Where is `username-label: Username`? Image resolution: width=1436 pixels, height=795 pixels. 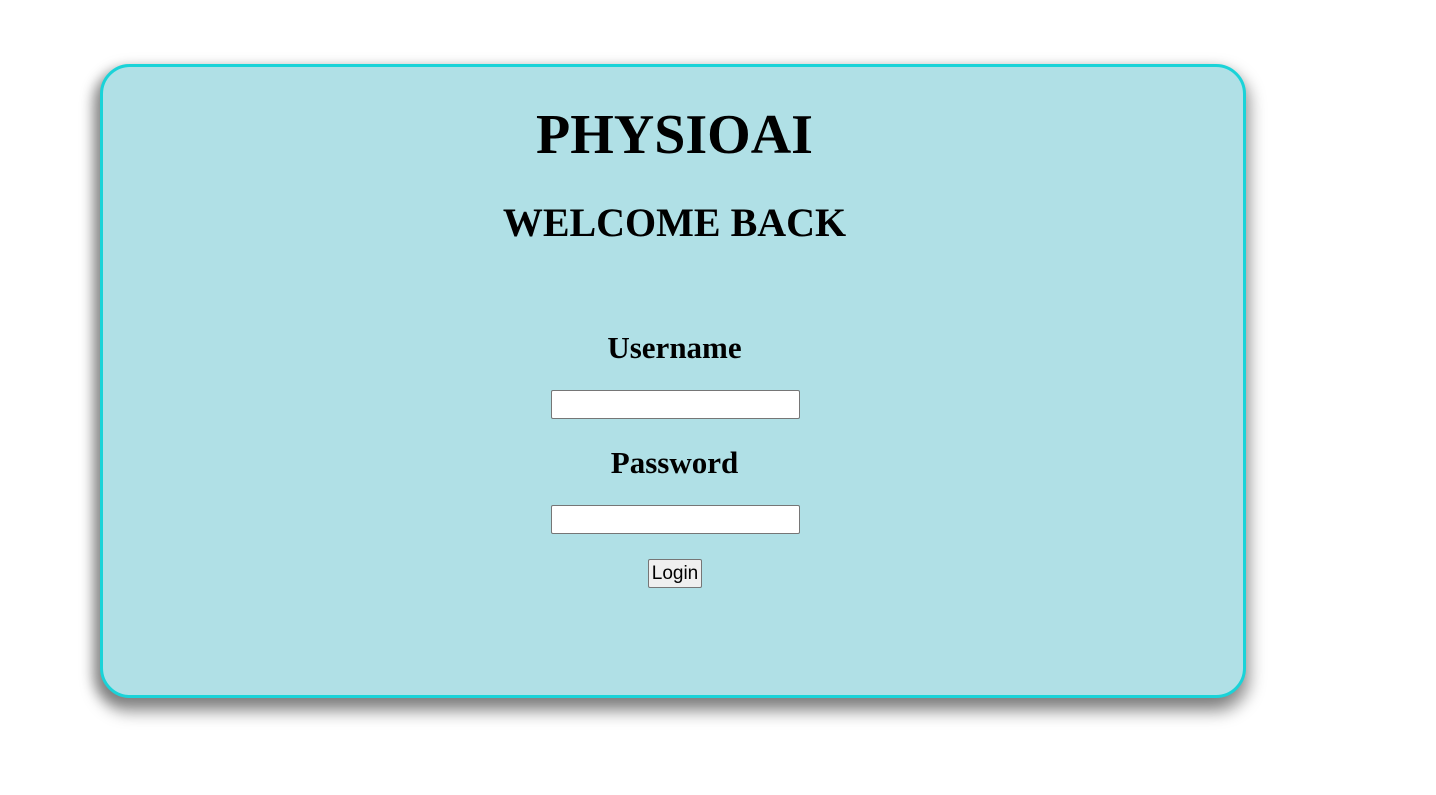
username-label: Username is located at coordinates (674, 347).